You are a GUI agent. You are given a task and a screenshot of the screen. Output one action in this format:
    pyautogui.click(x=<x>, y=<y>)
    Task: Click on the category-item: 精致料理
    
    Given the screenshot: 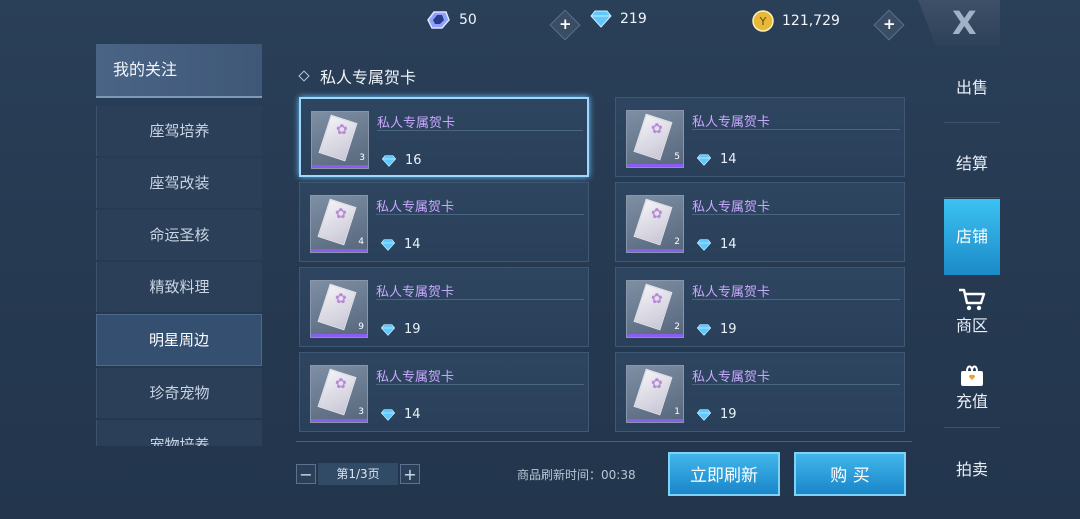 What is the action you would take?
    pyautogui.click(x=179, y=287)
    